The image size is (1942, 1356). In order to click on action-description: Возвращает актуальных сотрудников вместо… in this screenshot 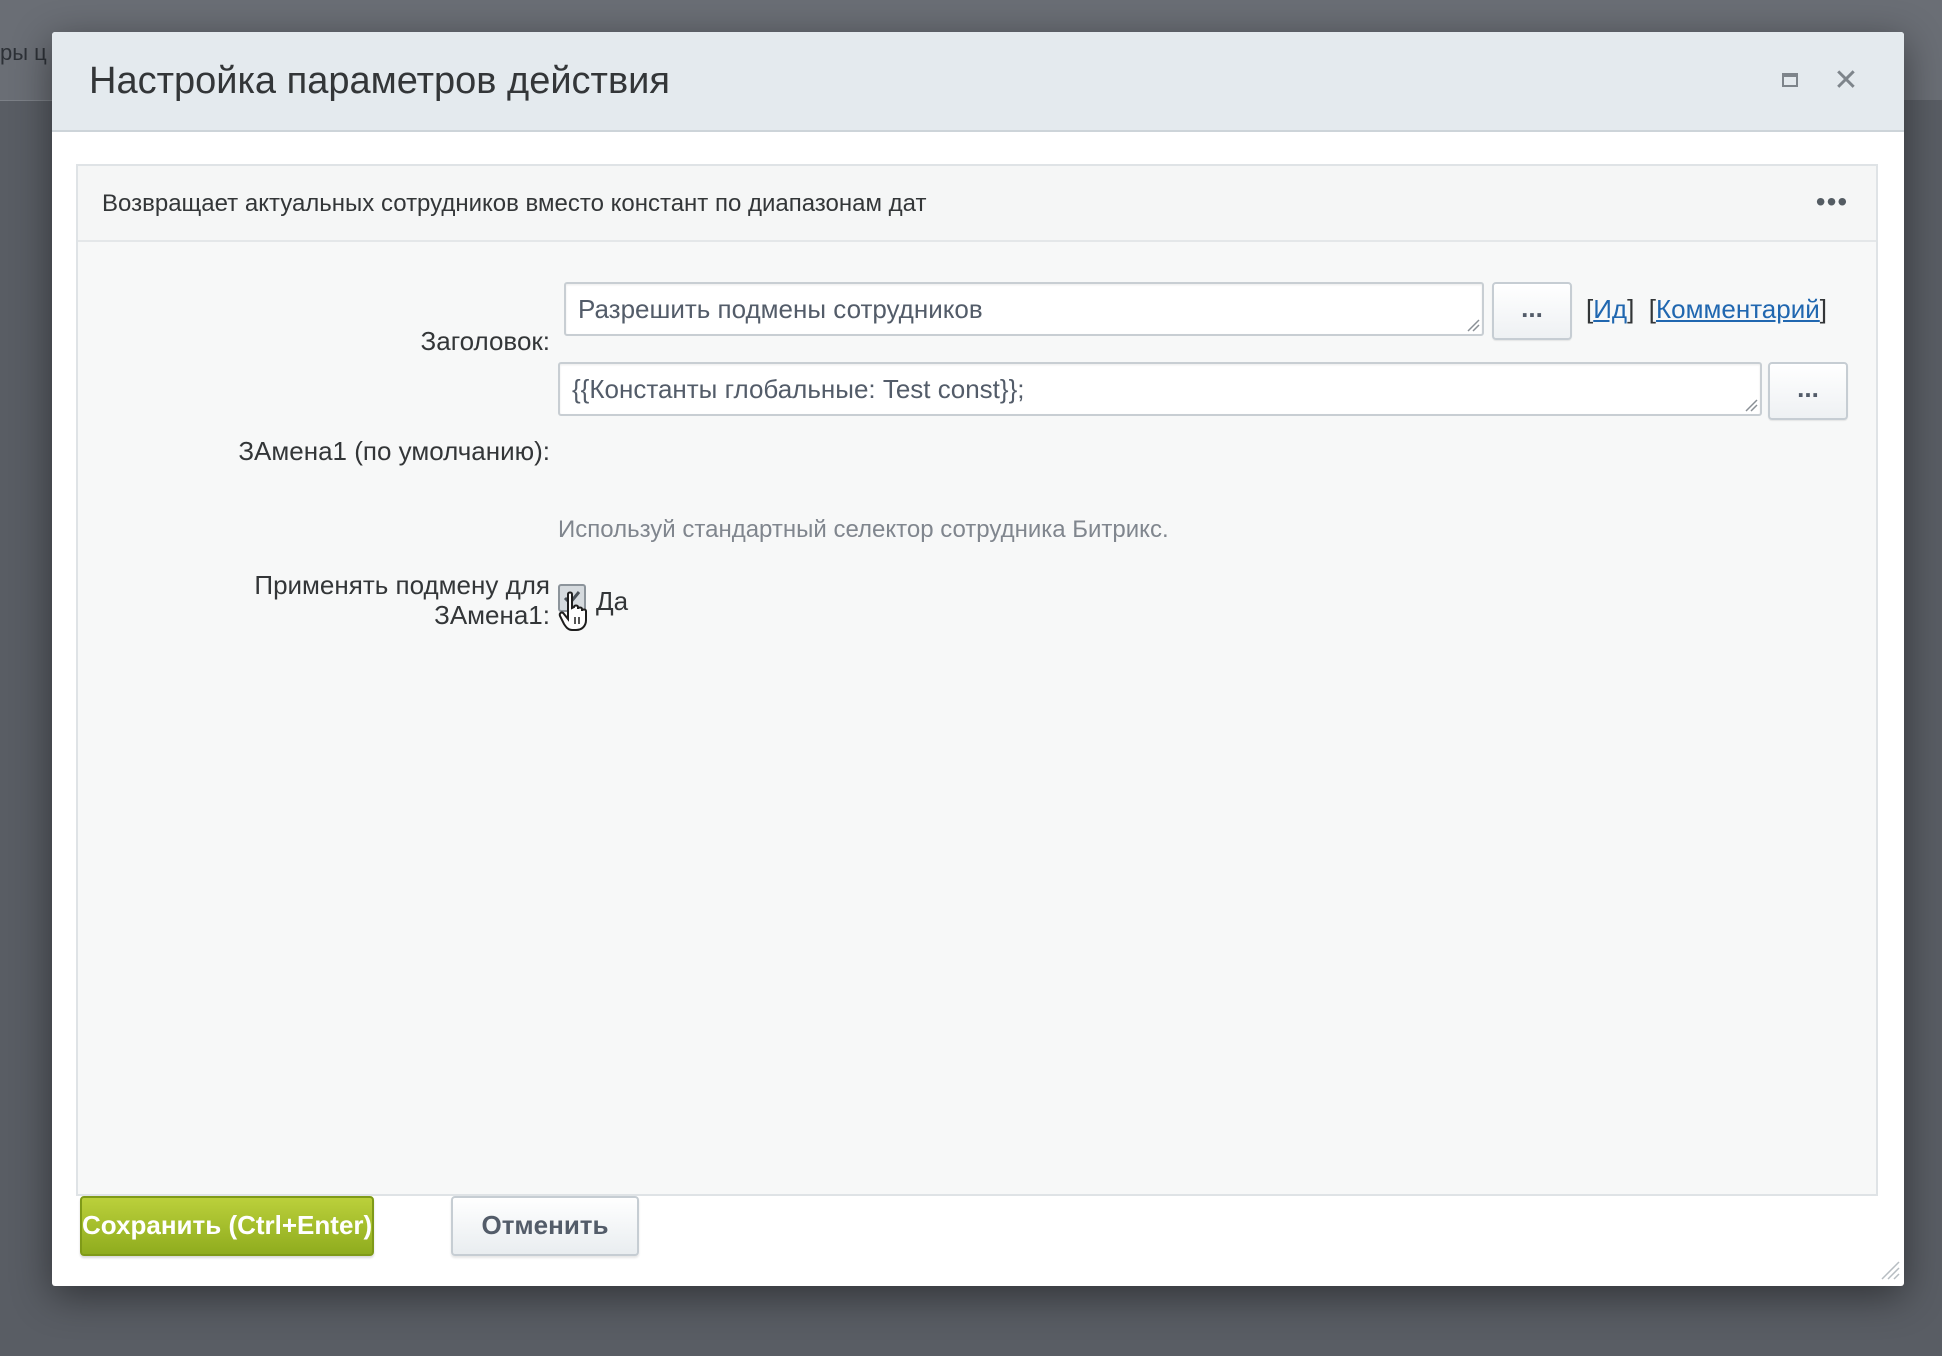, I will do `click(514, 203)`.